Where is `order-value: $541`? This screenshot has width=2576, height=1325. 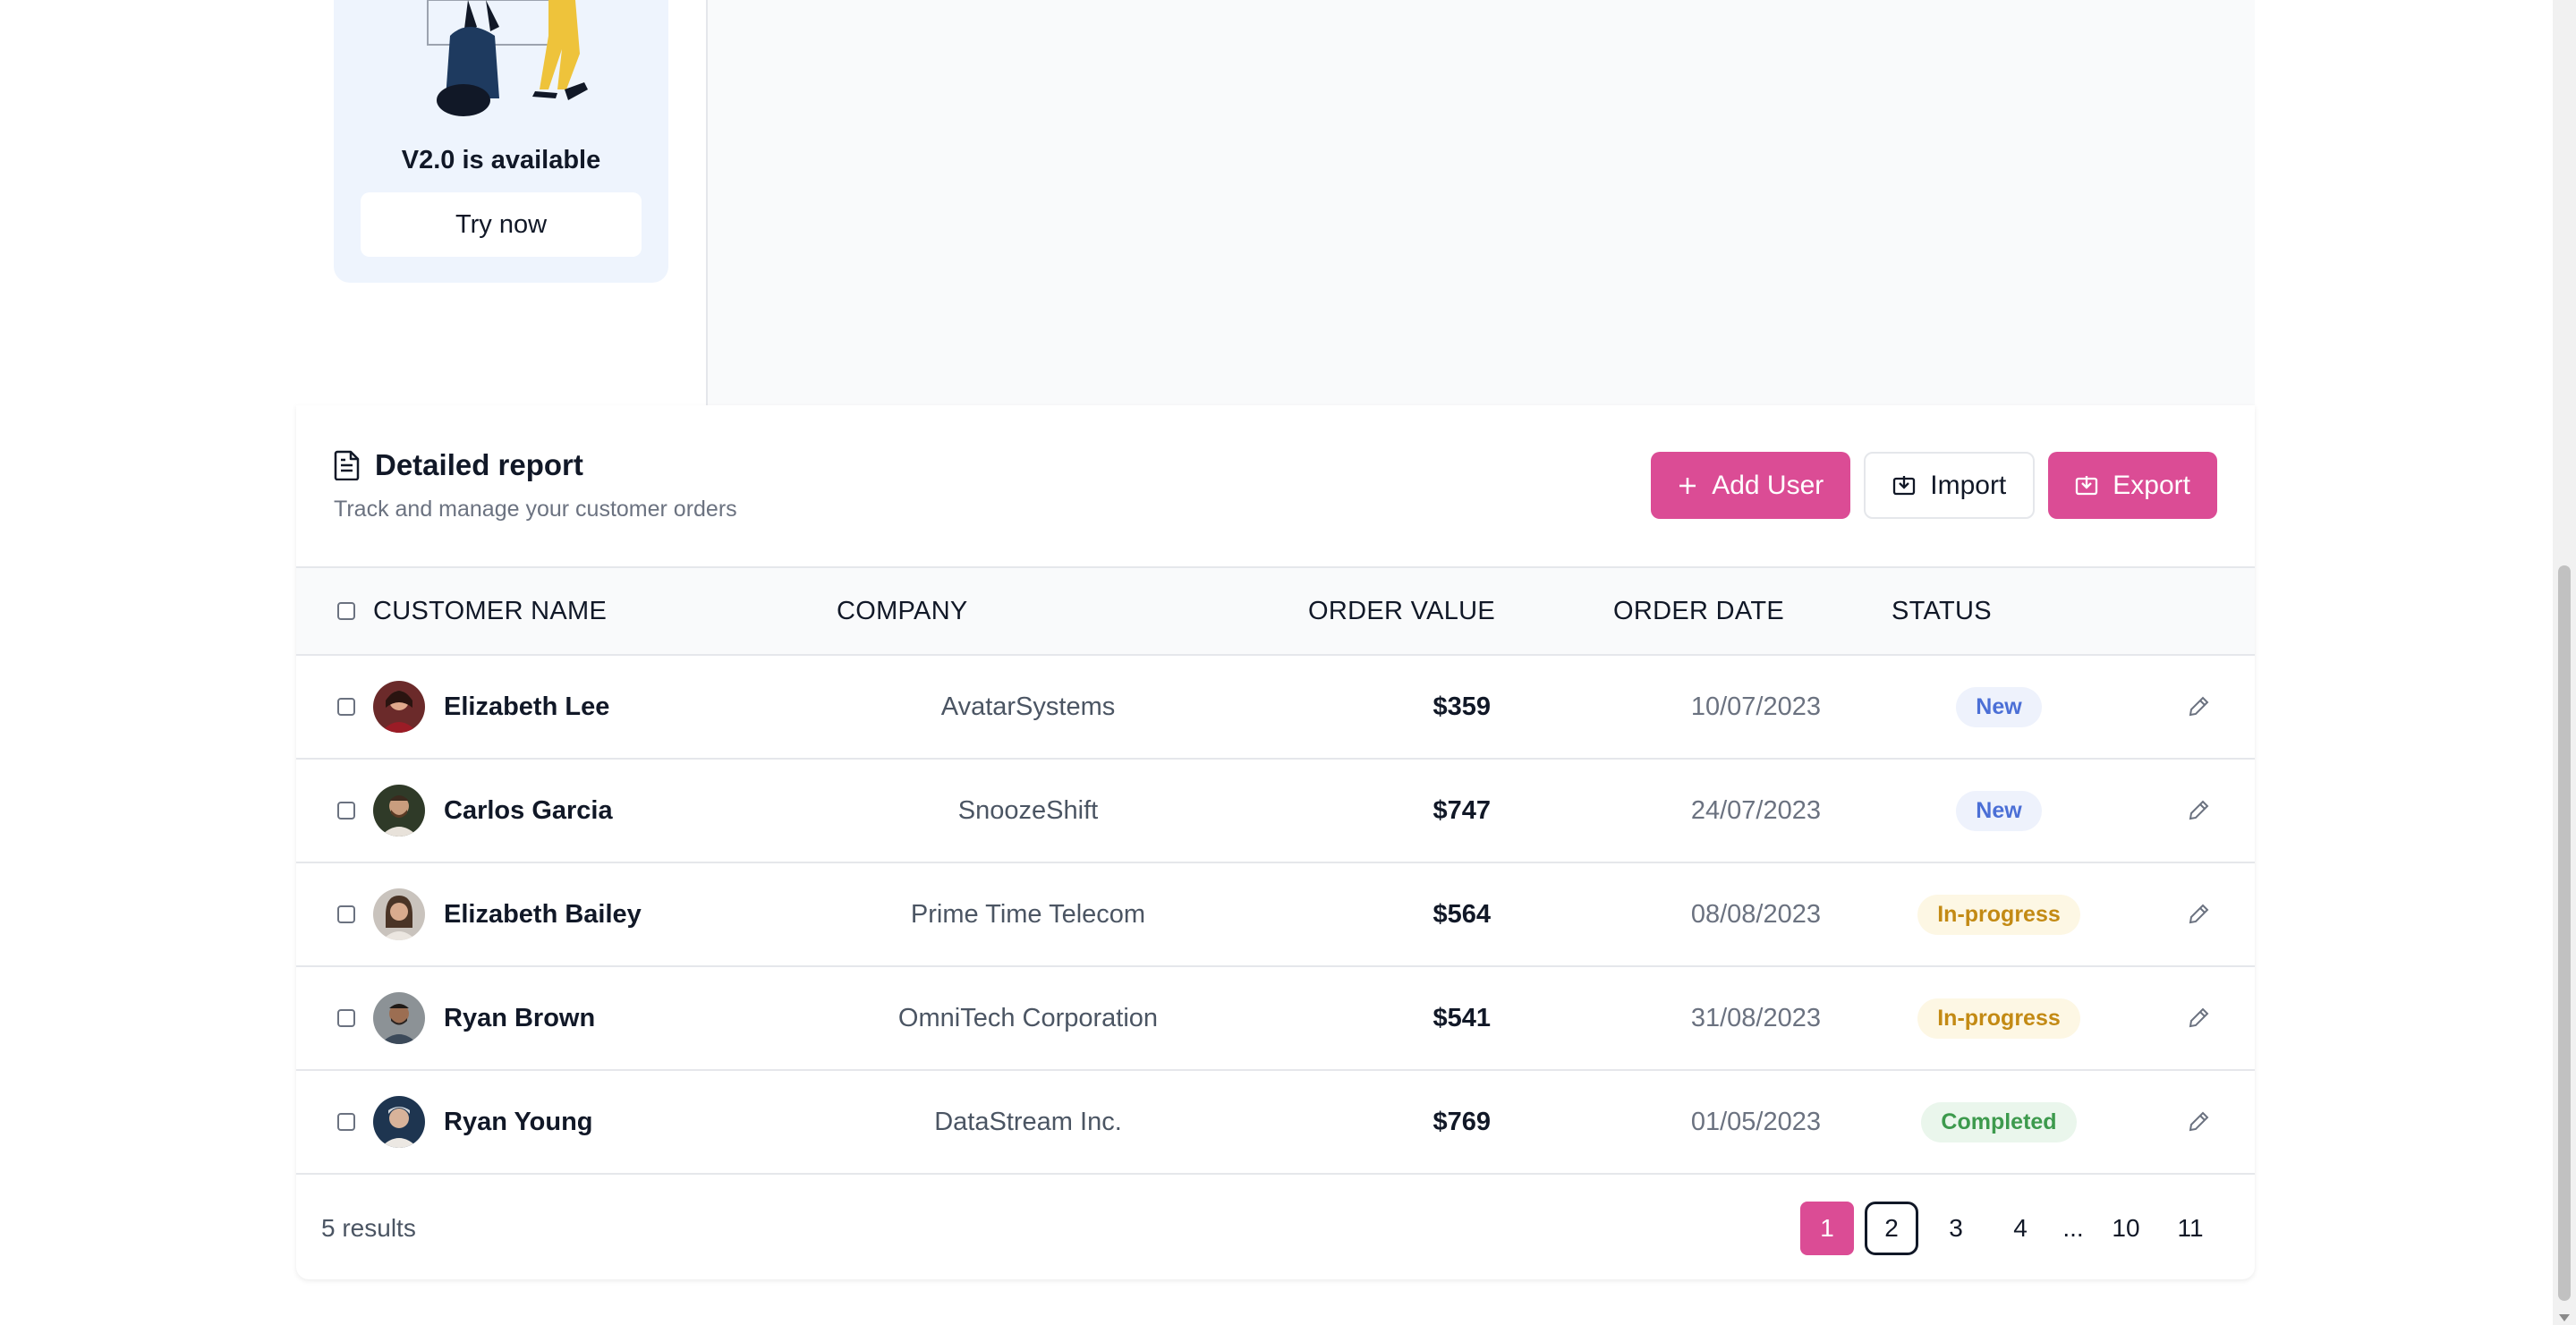 order-value: $541 is located at coordinates (1462, 1018).